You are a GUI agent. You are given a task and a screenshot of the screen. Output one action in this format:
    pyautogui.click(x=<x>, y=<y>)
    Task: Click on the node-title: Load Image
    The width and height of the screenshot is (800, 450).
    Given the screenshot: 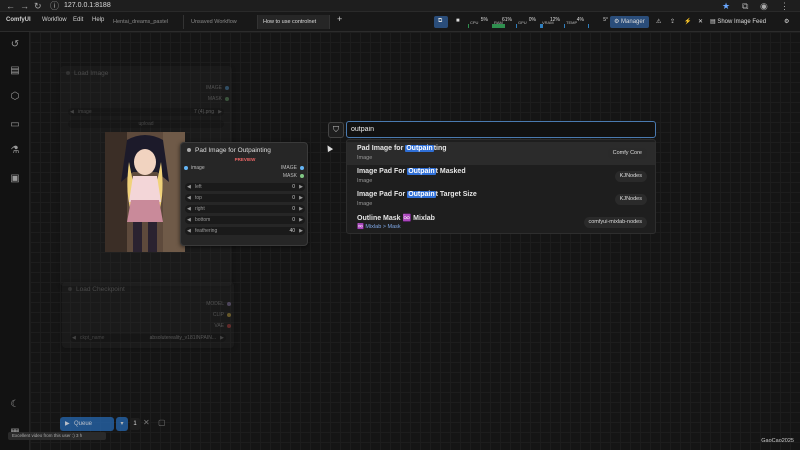 What is the action you would take?
    pyautogui.click(x=146, y=73)
    